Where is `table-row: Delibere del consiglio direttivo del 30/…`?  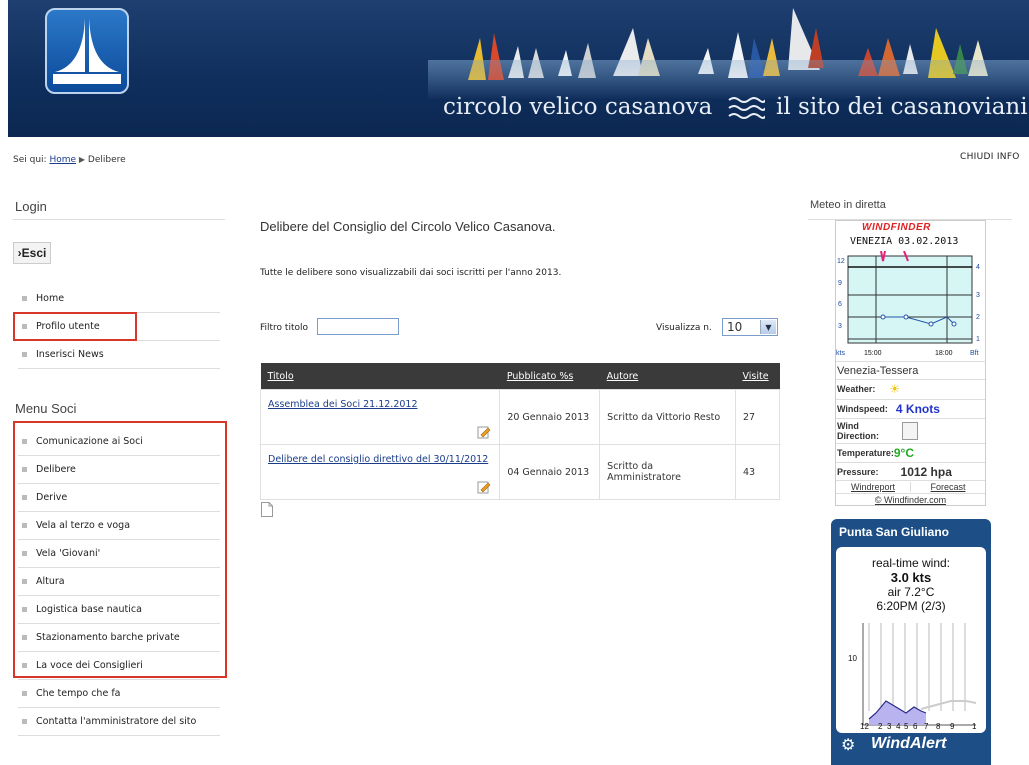 table-row: Delibere del consiglio direttivo del 30/… is located at coordinates (520, 472).